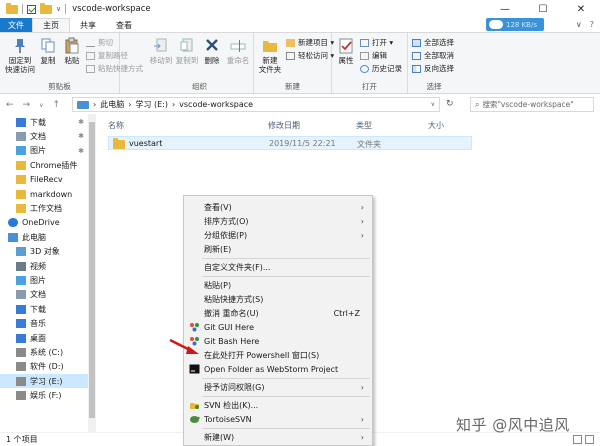 The height and width of the screenshot is (446, 600). What do you see at coordinates (44, 208) in the screenshot?
I see `sidebar-item: 工作文档` at bounding box center [44, 208].